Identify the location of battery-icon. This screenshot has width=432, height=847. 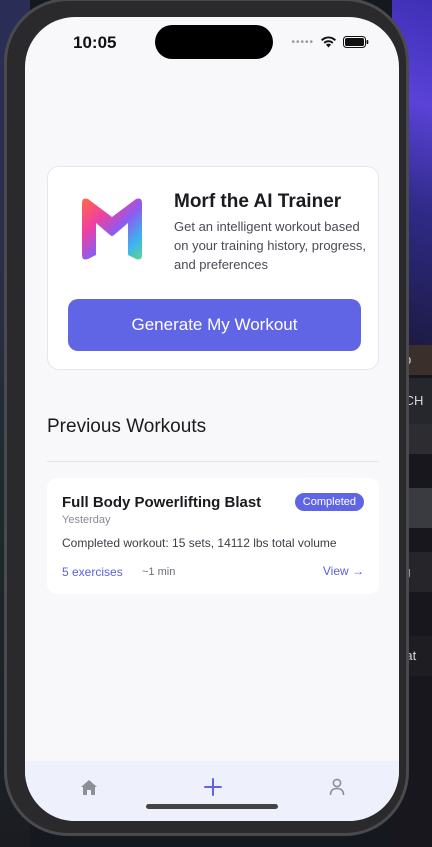
(356, 42).